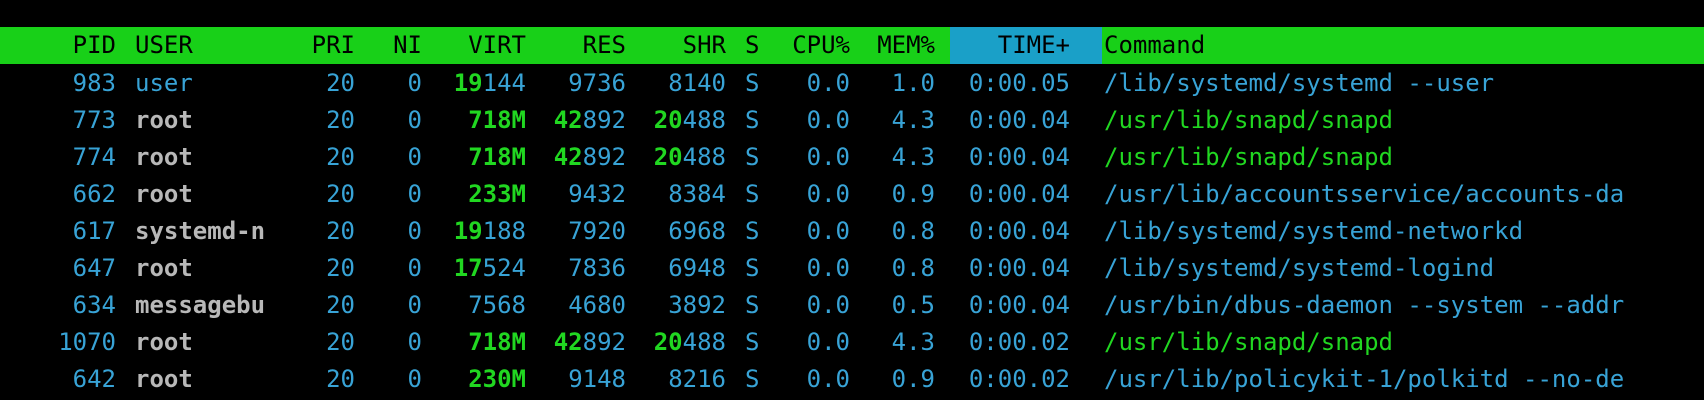 This screenshot has width=1704, height=400. What do you see at coordinates (478, 83) in the screenshot?
I see `process-virt: 19144` at bounding box center [478, 83].